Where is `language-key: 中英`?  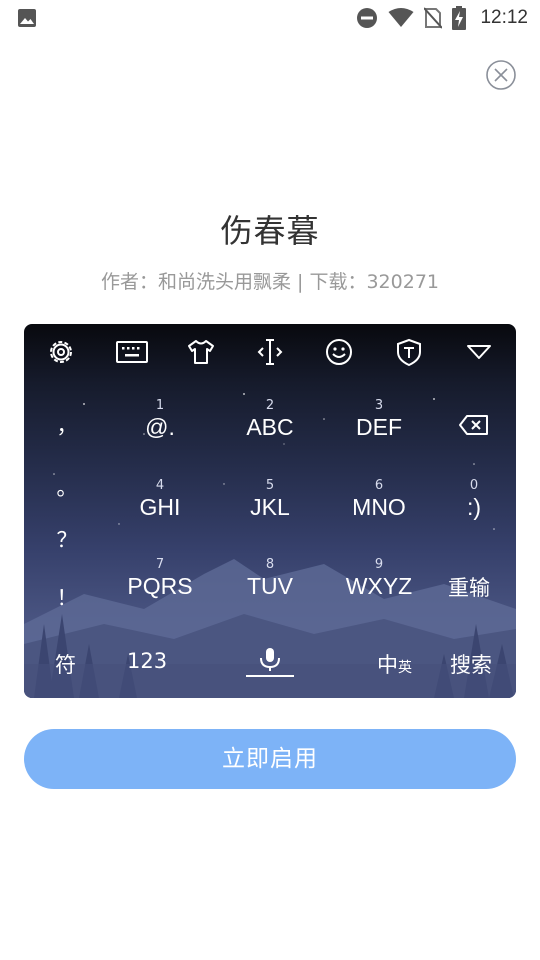 language-key: 中英 is located at coordinates (394, 664).